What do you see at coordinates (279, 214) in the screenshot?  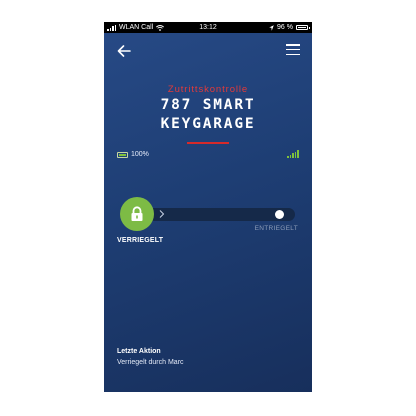 I see `unlock-slider-knob` at bounding box center [279, 214].